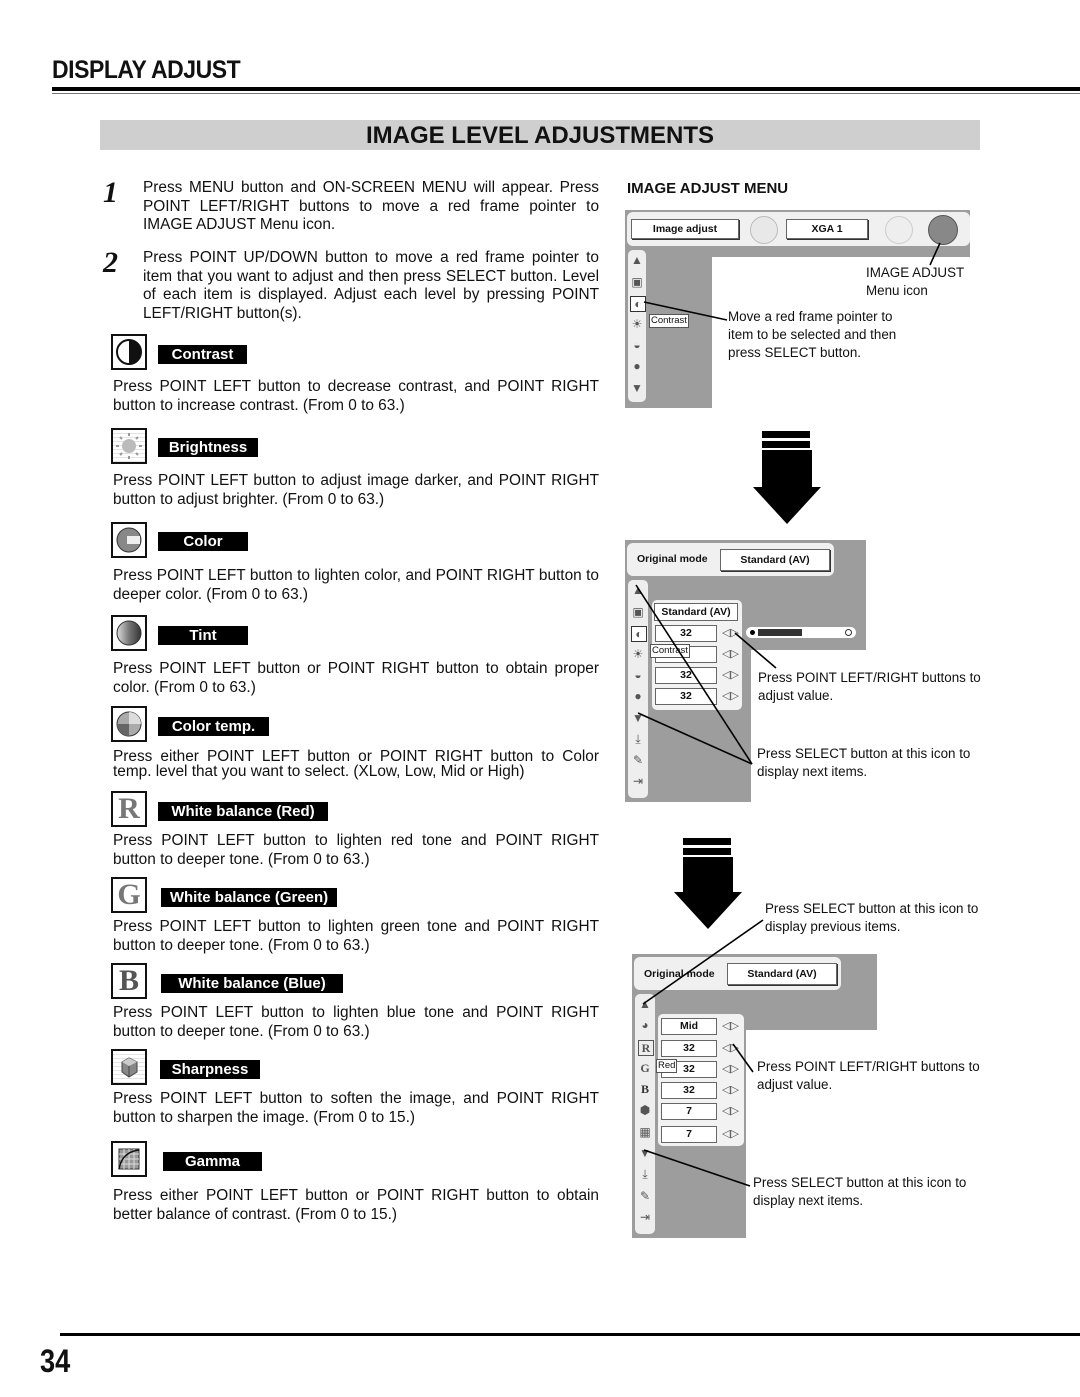 Image resolution: width=1080 pixels, height=1397 pixels. What do you see at coordinates (212, 1161) in the screenshot?
I see `item-label-gamma: Gamma` at bounding box center [212, 1161].